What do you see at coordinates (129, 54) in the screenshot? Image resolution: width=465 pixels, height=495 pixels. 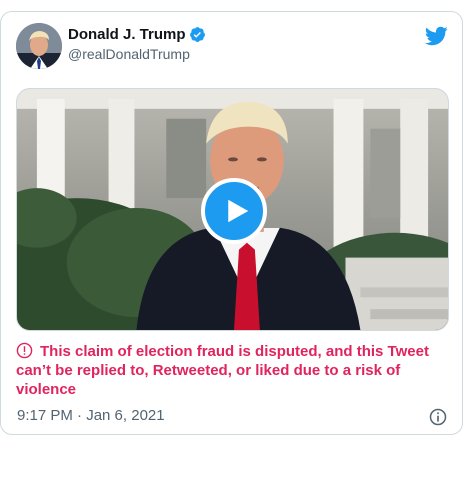 I see `author-handle: @realDonaldTrump` at bounding box center [129, 54].